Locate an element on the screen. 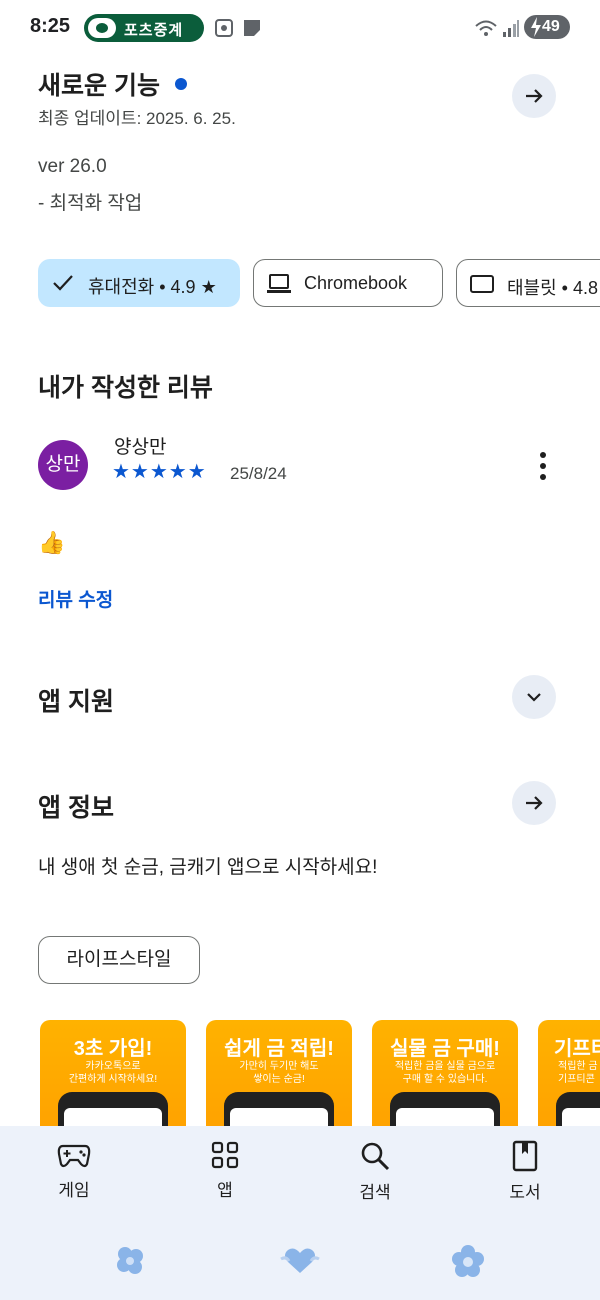 The image size is (600, 1300). status-bar: 8:25 포츠중계 49 is located at coordinates (300, 28).